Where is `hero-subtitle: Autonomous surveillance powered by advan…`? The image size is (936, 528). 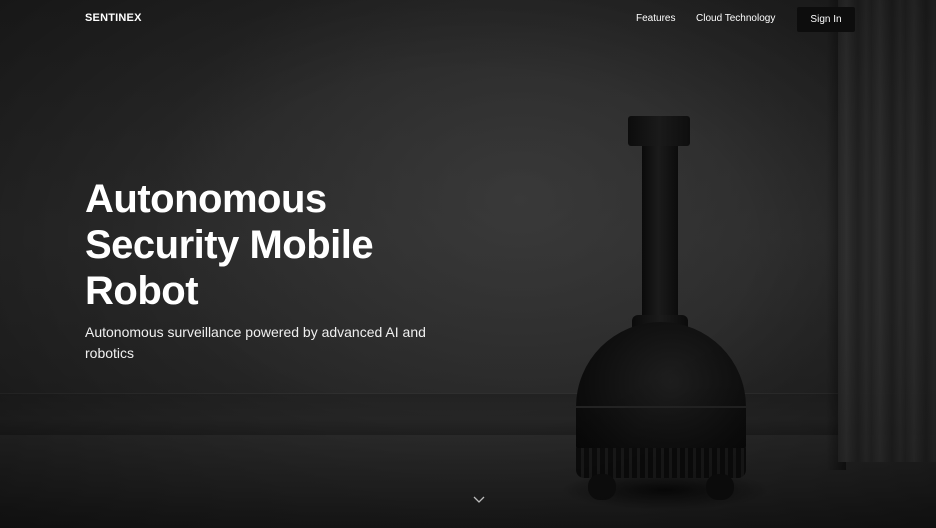 hero-subtitle: Autonomous surveillance powered by advan… is located at coordinates (255, 342).